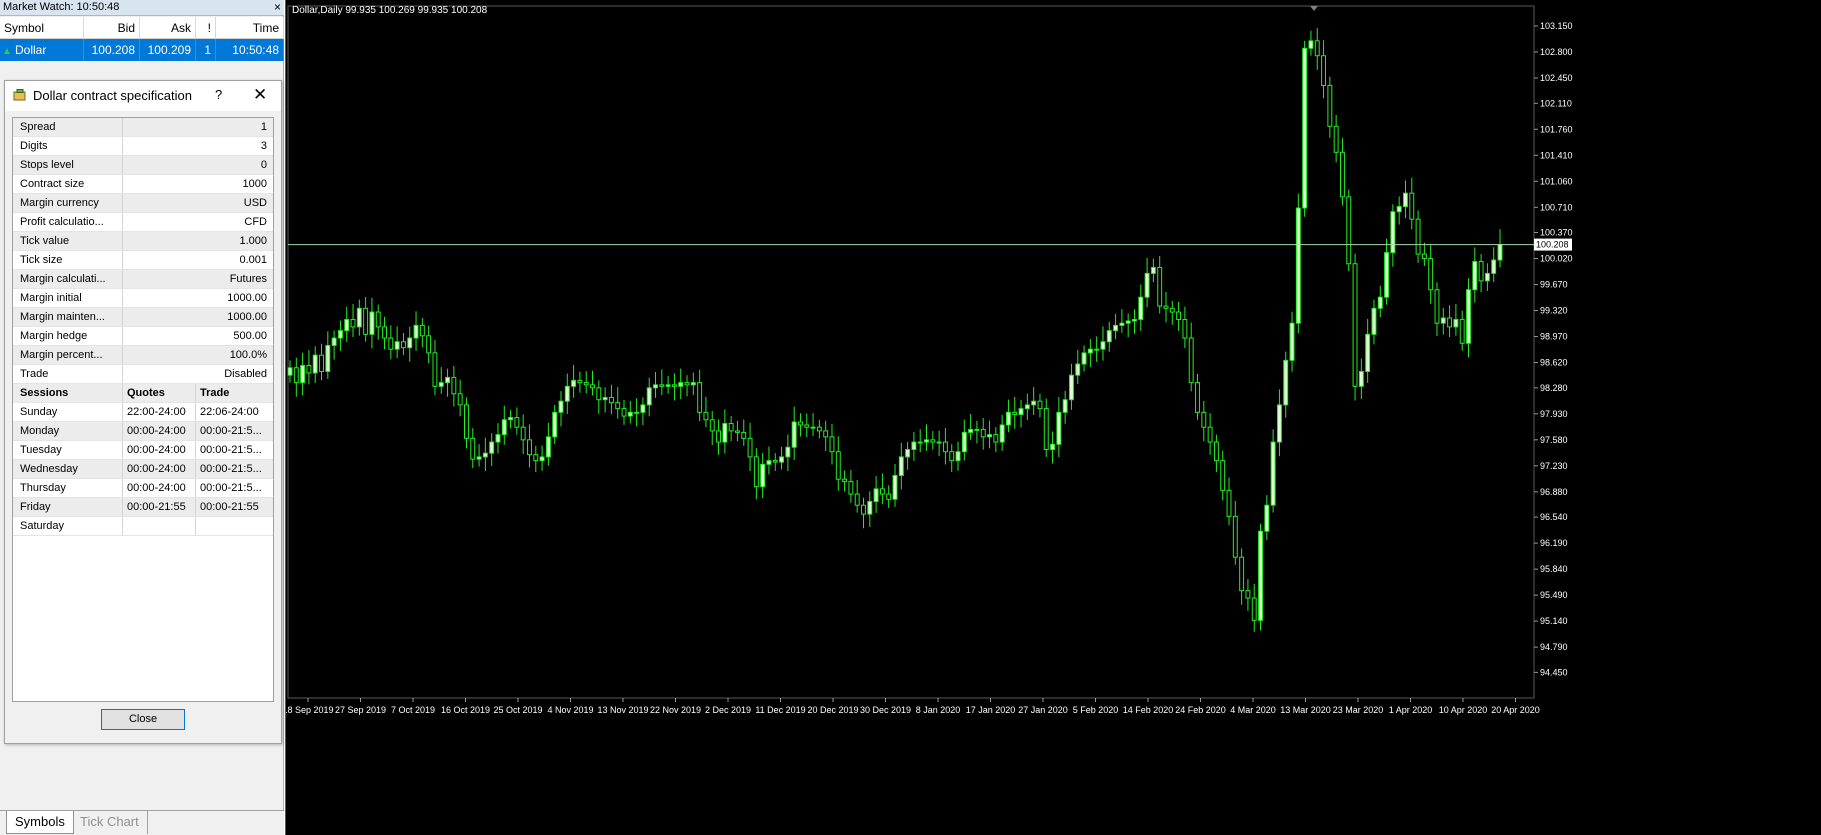 This screenshot has height=835, width=1821. I want to click on session-day: Saturday, so click(68, 526).